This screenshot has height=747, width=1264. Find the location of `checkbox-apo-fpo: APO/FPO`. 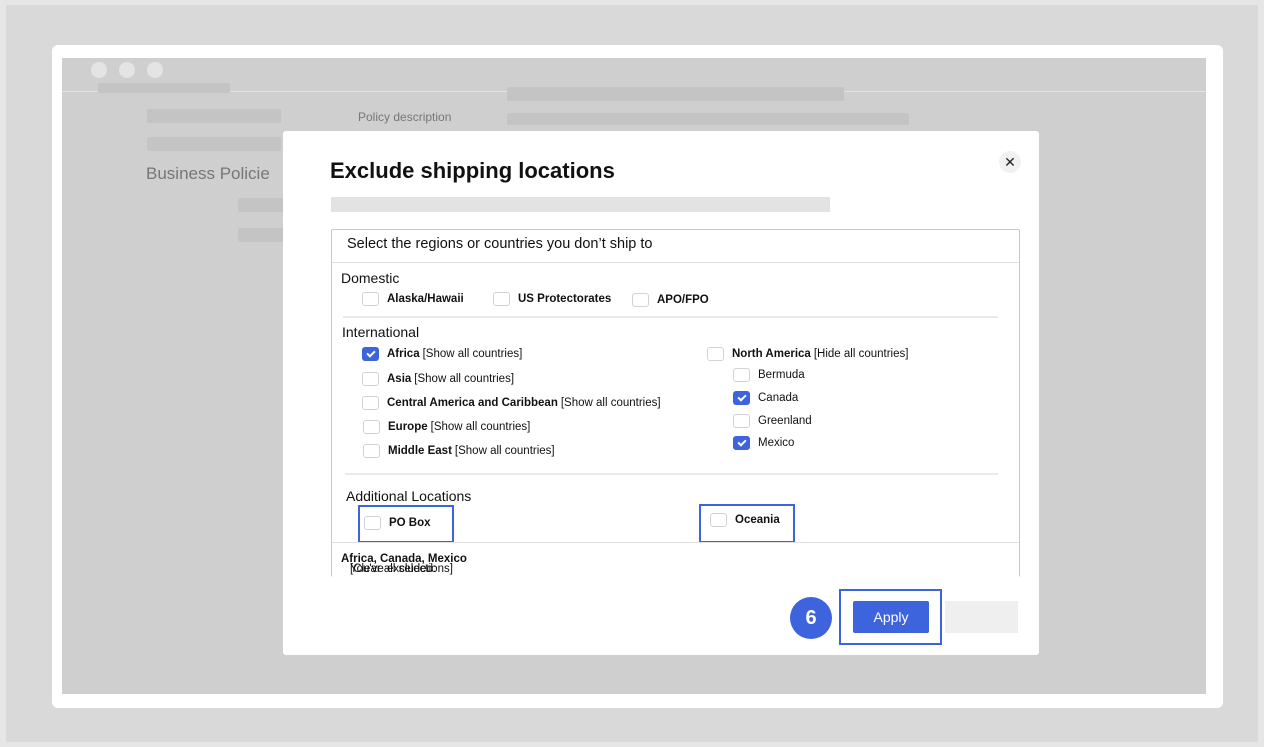

checkbox-apo-fpo: APO/FPO is located at coordinates (670, 300).